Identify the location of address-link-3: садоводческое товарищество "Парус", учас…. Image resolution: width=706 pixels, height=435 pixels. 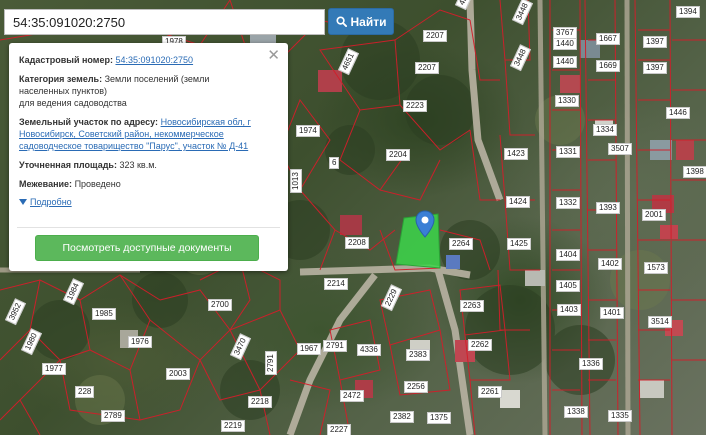
(133, 146).